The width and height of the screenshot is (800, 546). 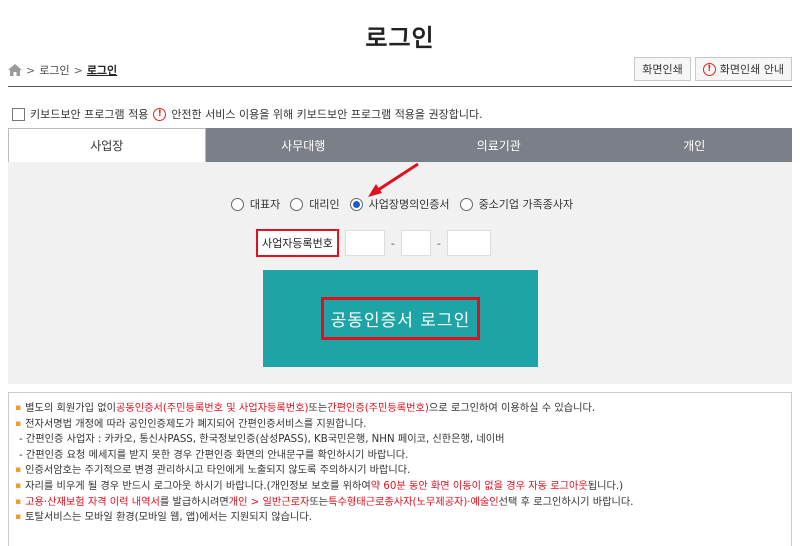 I want to click on info-text-highlight: 약 60분 동안 화면 이동이 없을 경우 자동 로그아웃, so click(x=479, y=486).